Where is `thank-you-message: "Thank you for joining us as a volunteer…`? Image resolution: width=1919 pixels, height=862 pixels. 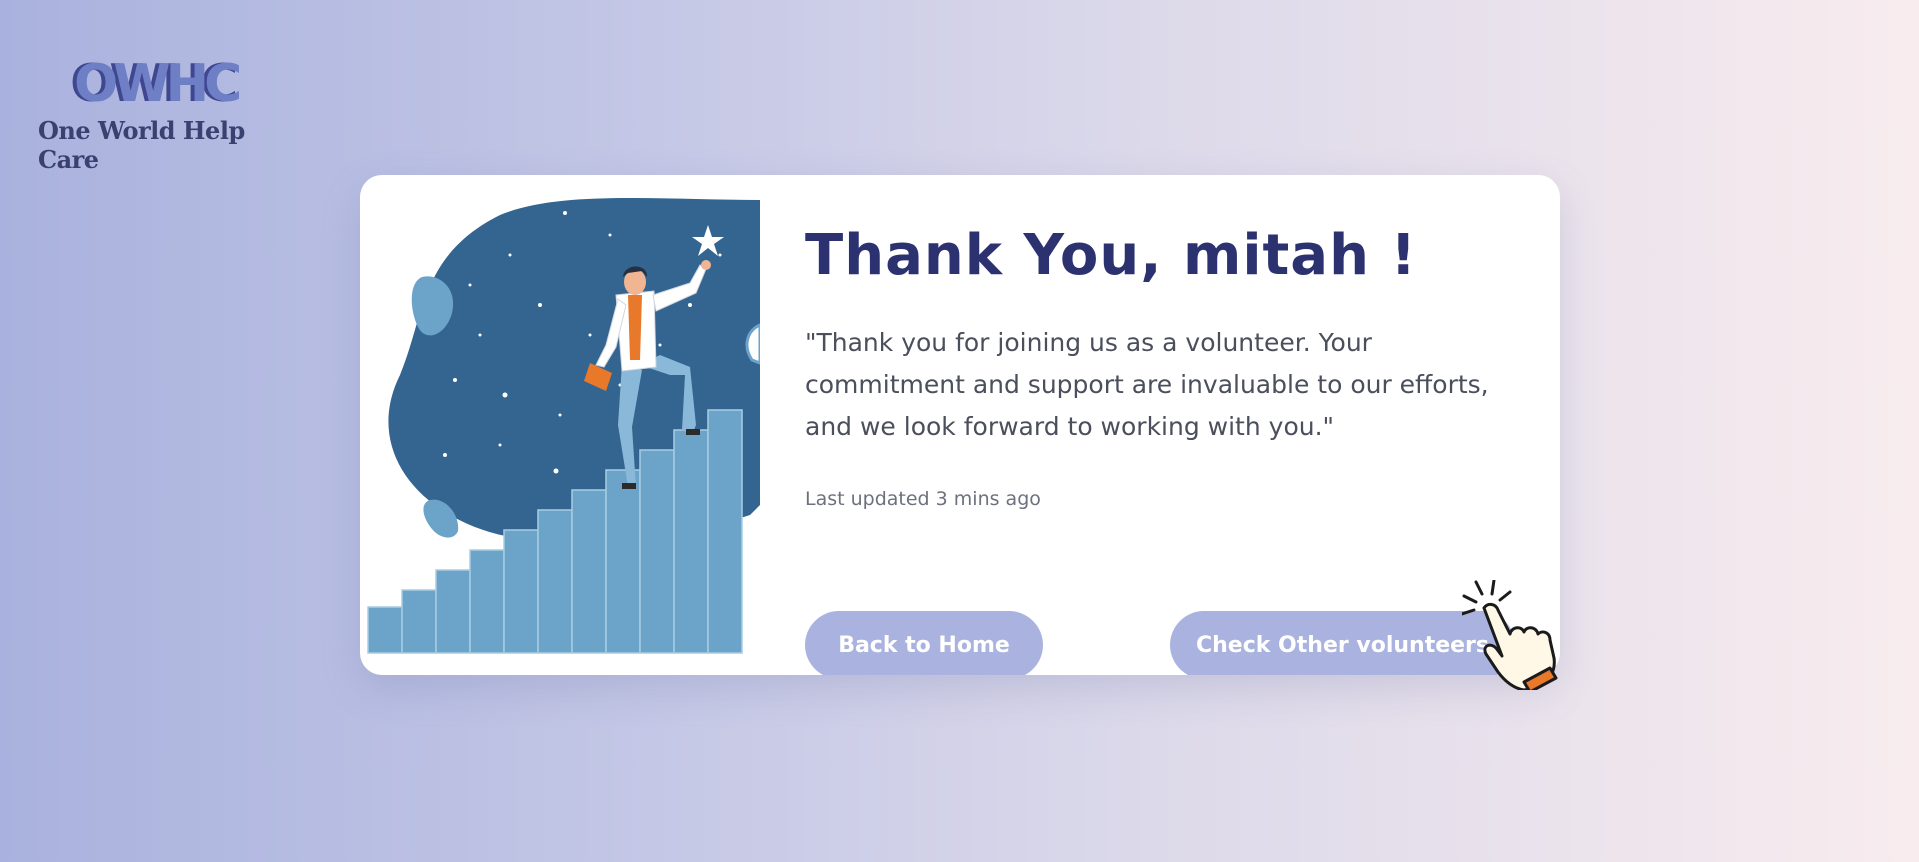 thank-you-message: "Thank you for joining us as a volunteer… is located at coordinates (1147, 384).